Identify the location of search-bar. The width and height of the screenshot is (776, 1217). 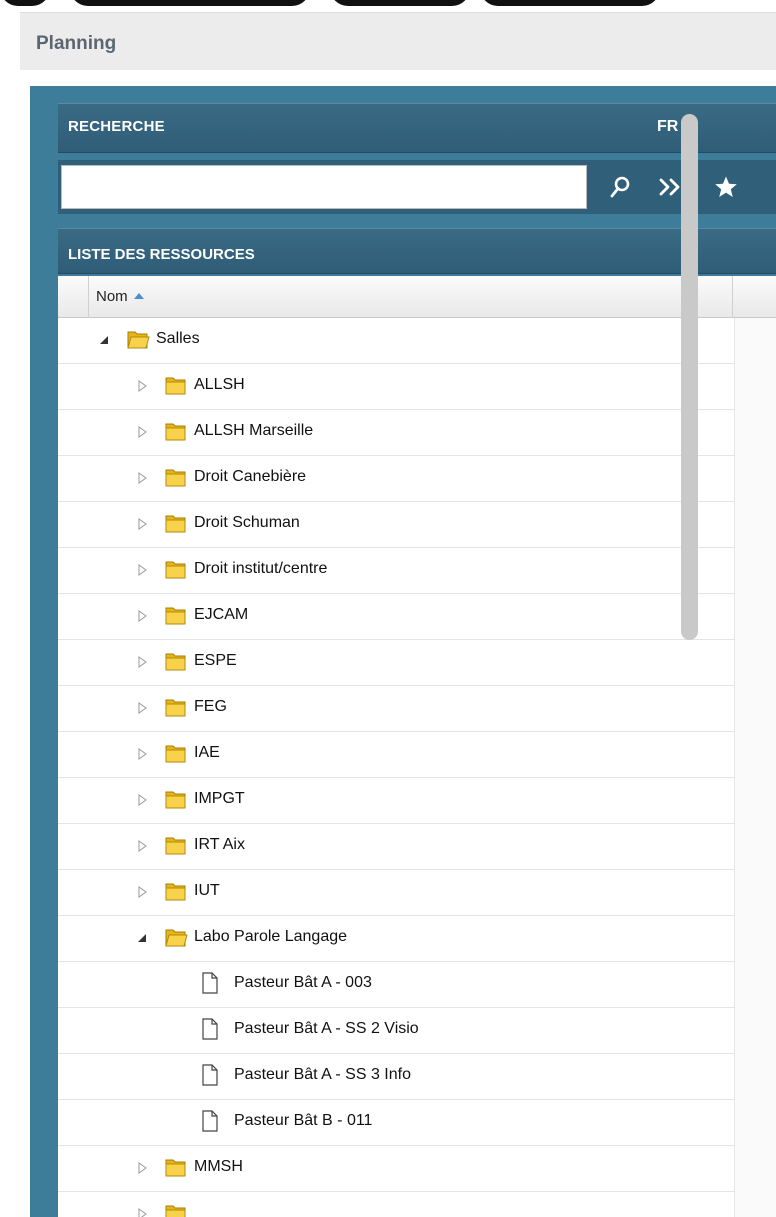
(417, 187).